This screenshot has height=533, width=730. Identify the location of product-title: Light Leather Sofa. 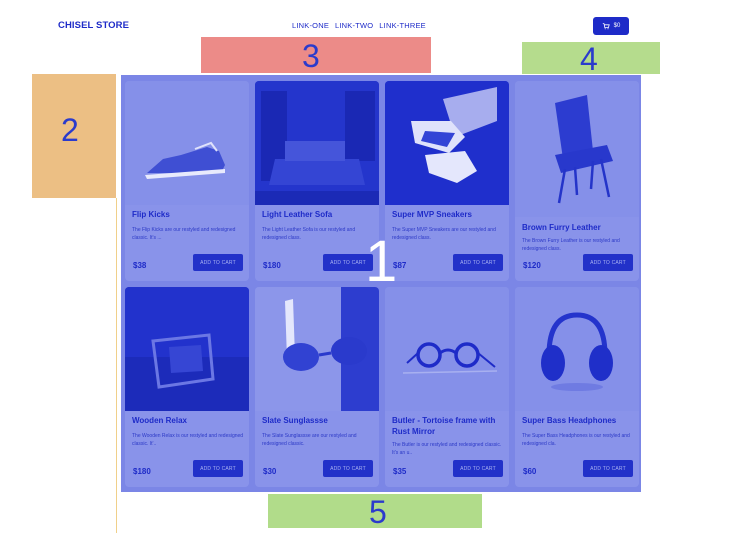
(318, 215).